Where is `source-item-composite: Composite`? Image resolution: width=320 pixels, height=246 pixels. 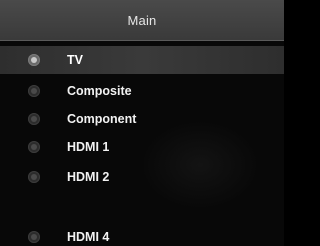 source-item-composite: Composite is located at coordinates (142, 91).